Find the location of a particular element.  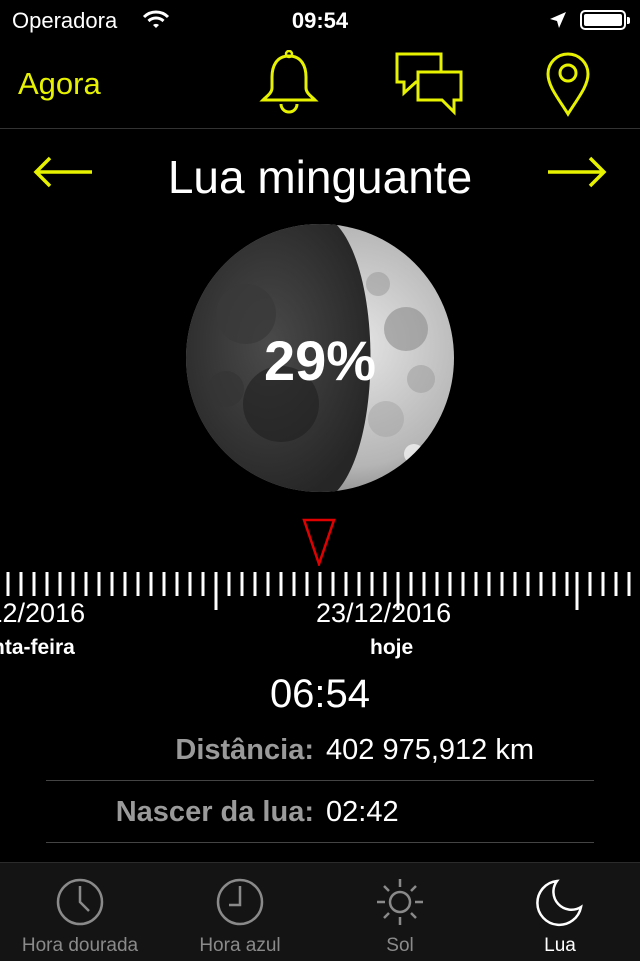

moonrise-label: Nascer da lua: is located at coordinates (214, 812).